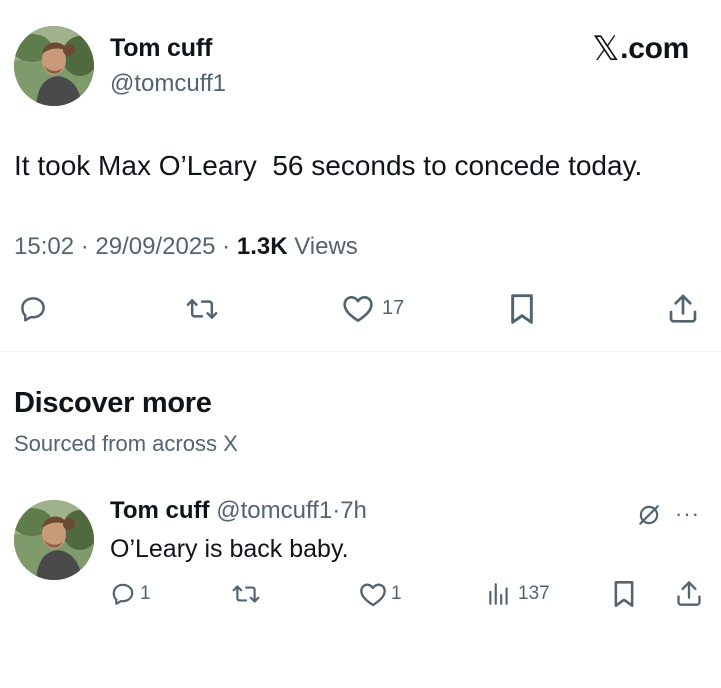  What do you see at coordinates (113, 403) in the screenshot?
I see `discover-title: Discover more` at bounding box center [113, 403].